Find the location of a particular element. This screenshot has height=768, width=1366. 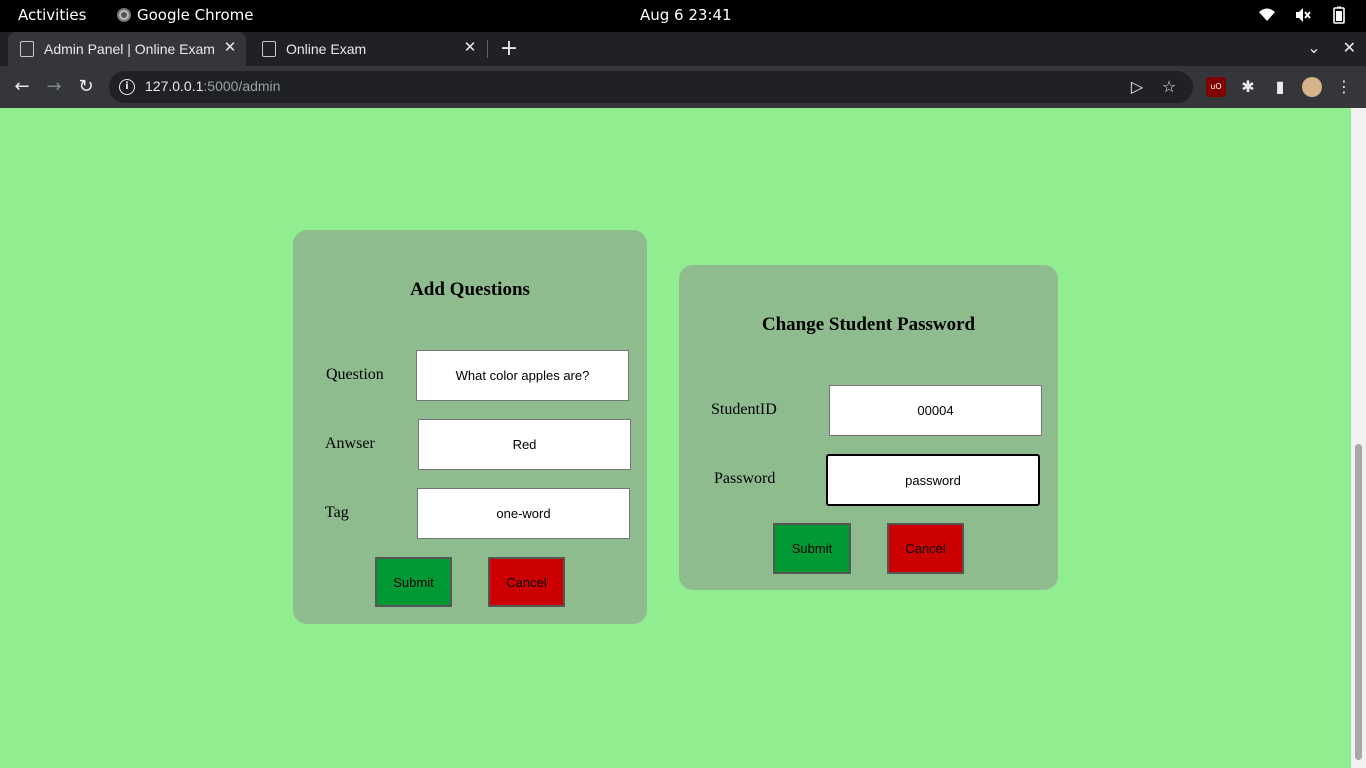

tab-admin-panel: Admin Panel | Online Exam ✕ is located at coordinates (127, 49).